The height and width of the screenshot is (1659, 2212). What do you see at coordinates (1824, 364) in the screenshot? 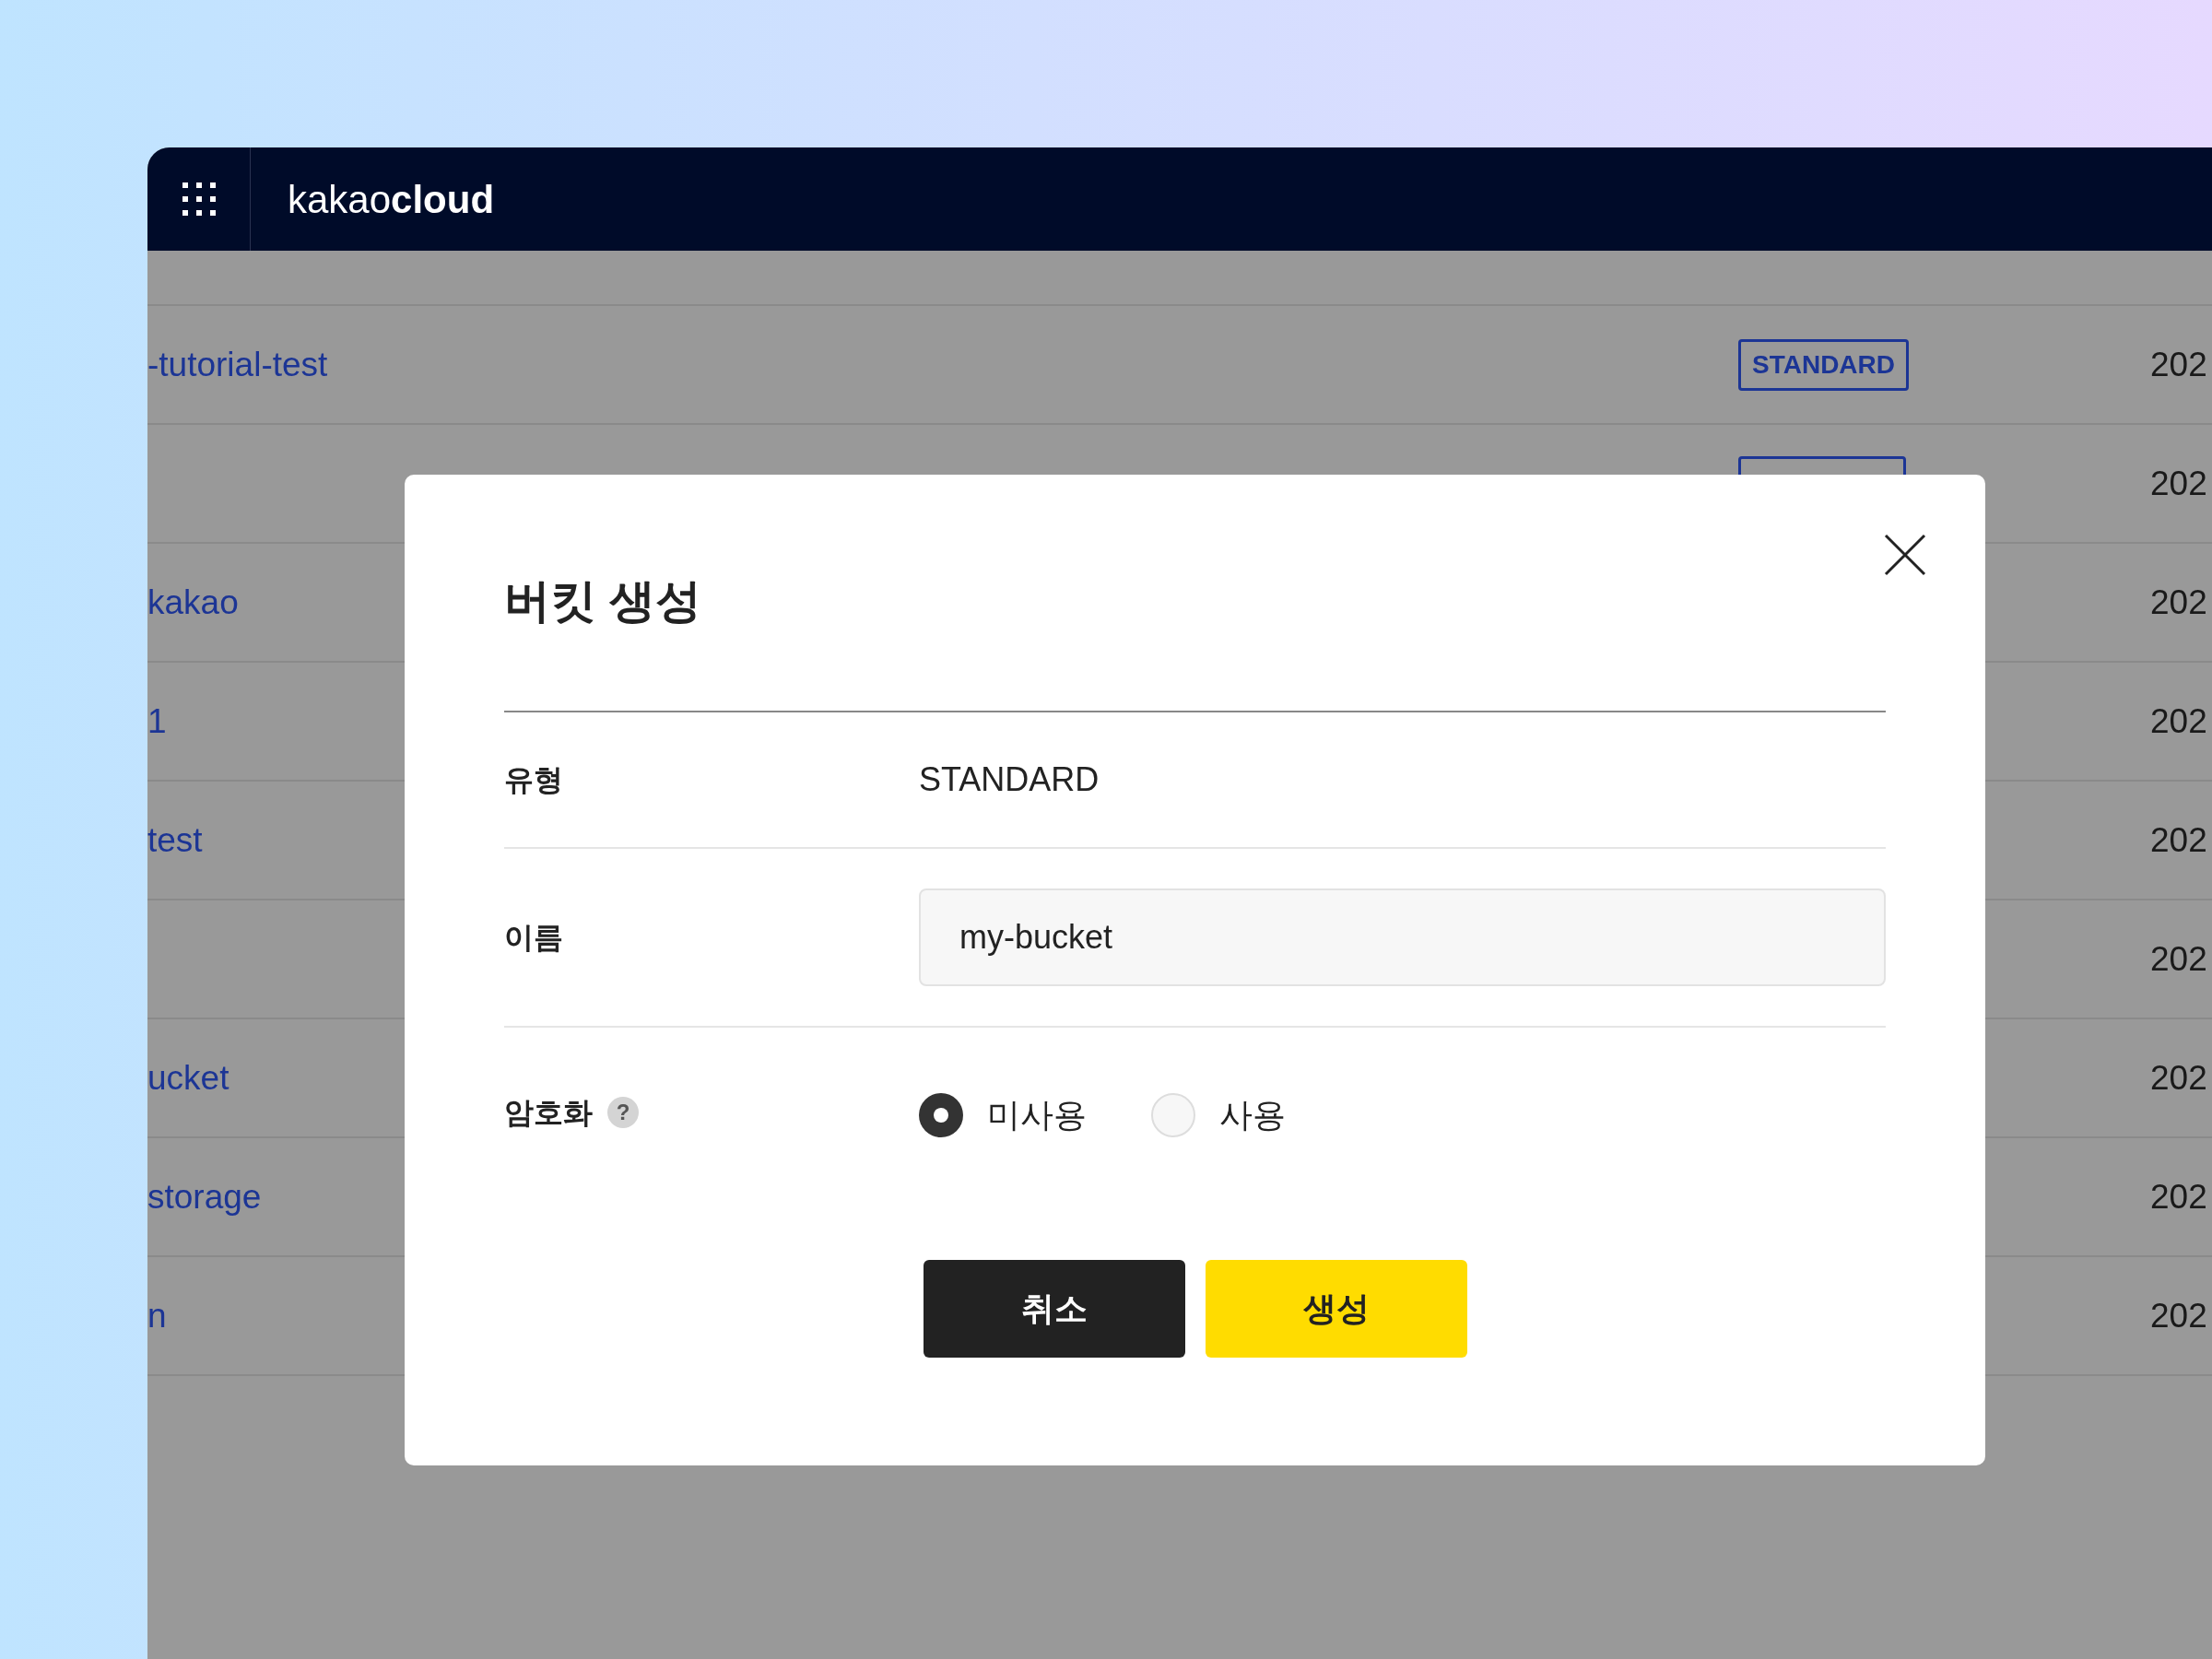
I see `type-tag: STANDARD` at bounding box center [1824, 364].